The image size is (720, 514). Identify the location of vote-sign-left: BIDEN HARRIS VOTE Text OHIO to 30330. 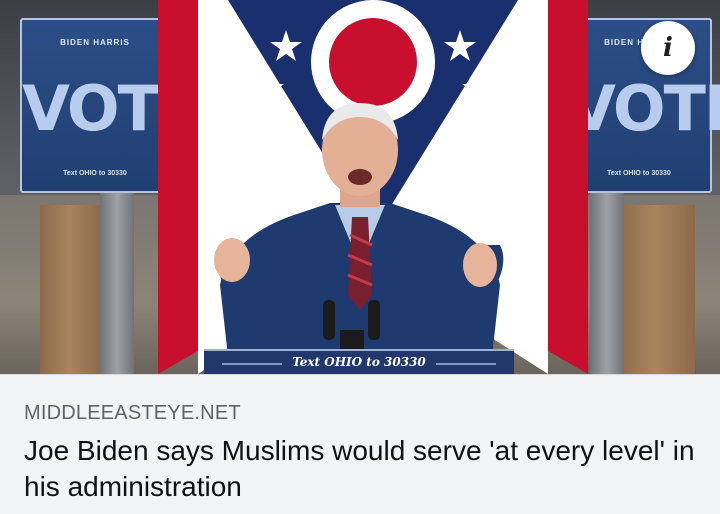
(110, 105).